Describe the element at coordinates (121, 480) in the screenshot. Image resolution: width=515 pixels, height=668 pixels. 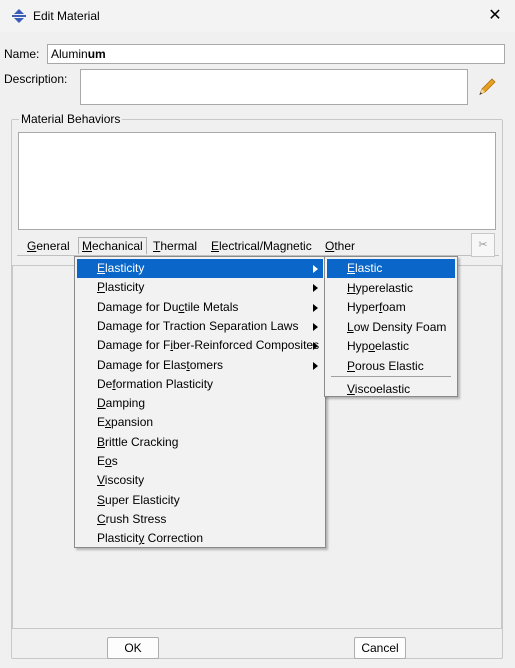
I see `menu-item-label: Viscosity` at that location.